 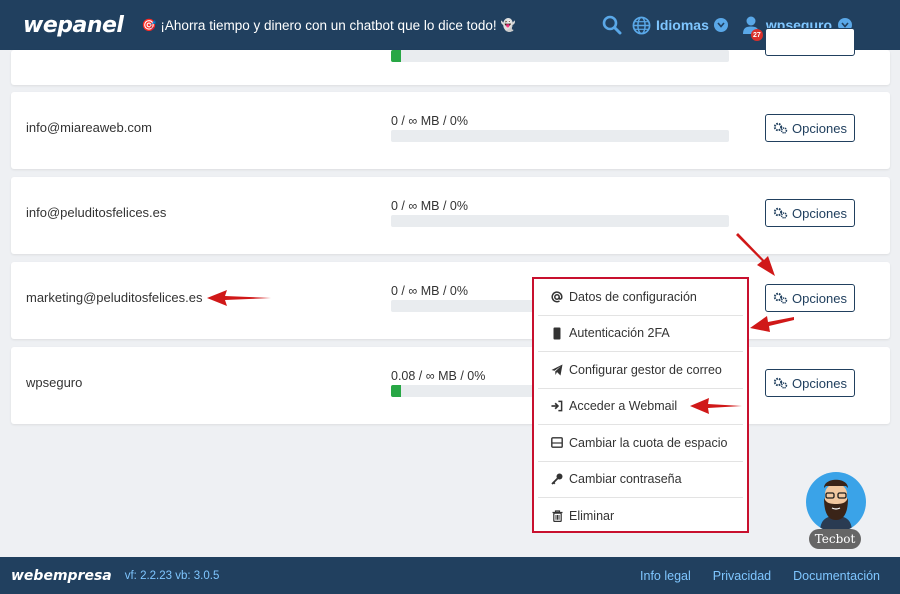 What do you see at coordinates (96, 212) in the screenshot?
I see `email-address: info@peluditosfelices.es` at bounding box center [96, 212].